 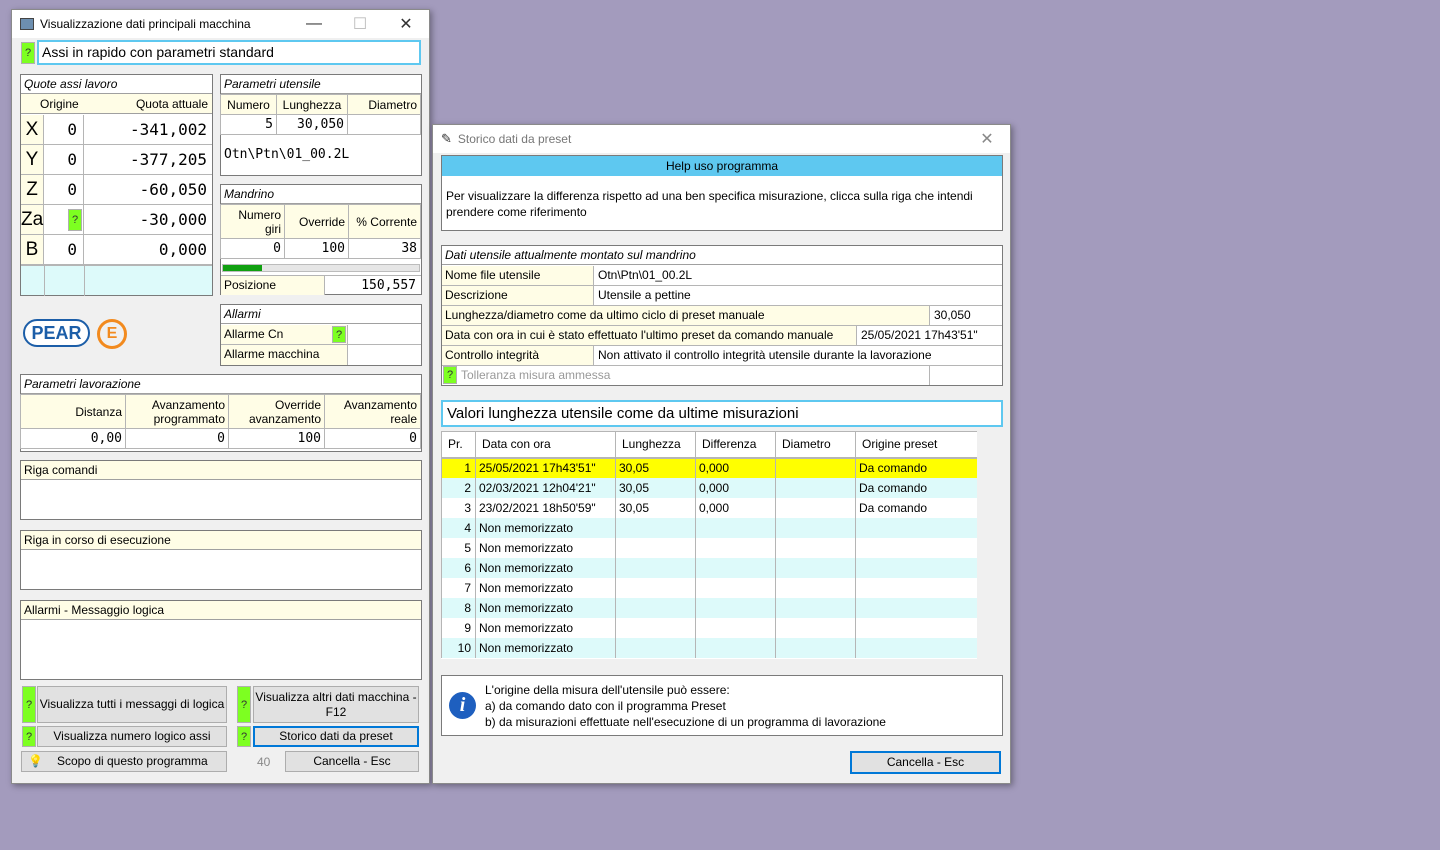 I want to click on messaggi-help-icon: ?, so click(x=29, y=704).